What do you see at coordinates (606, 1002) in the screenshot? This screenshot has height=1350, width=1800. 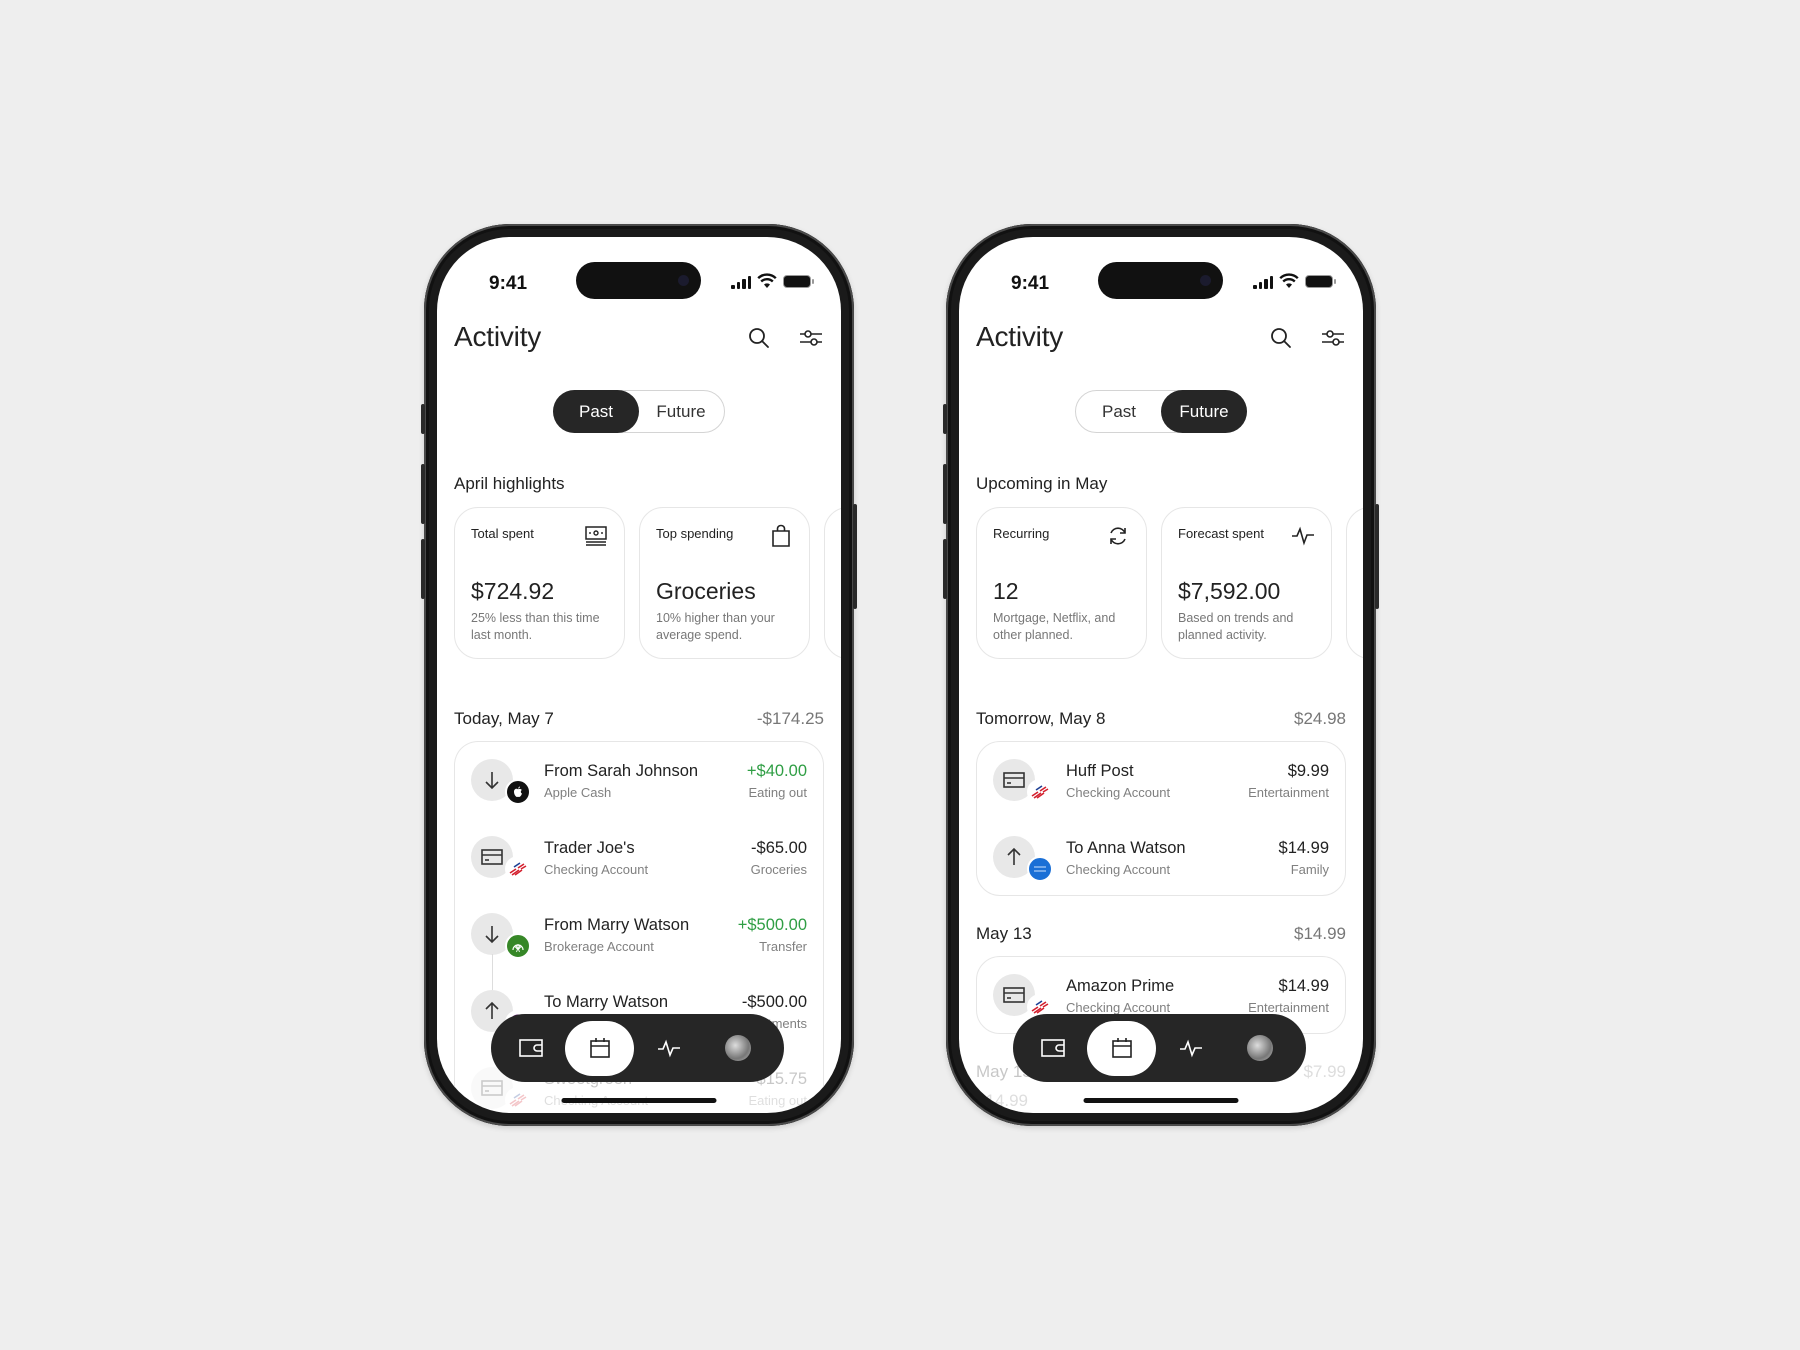 I see `transaction-name: To Marry Watson` at bounding box center [606, 1002].